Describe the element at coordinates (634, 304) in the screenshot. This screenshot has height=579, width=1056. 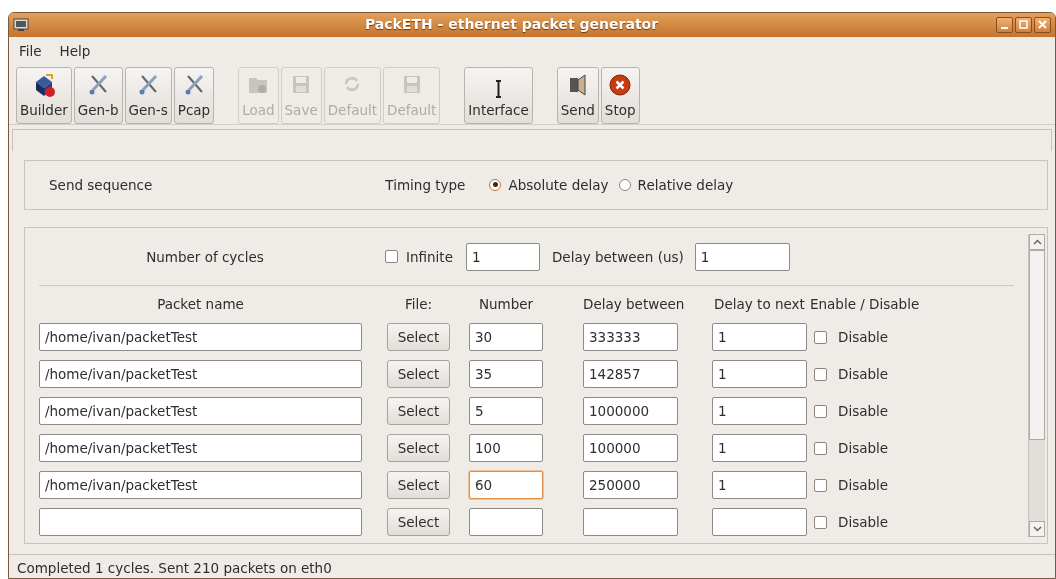
I see `column-header: Delay between` at that location.